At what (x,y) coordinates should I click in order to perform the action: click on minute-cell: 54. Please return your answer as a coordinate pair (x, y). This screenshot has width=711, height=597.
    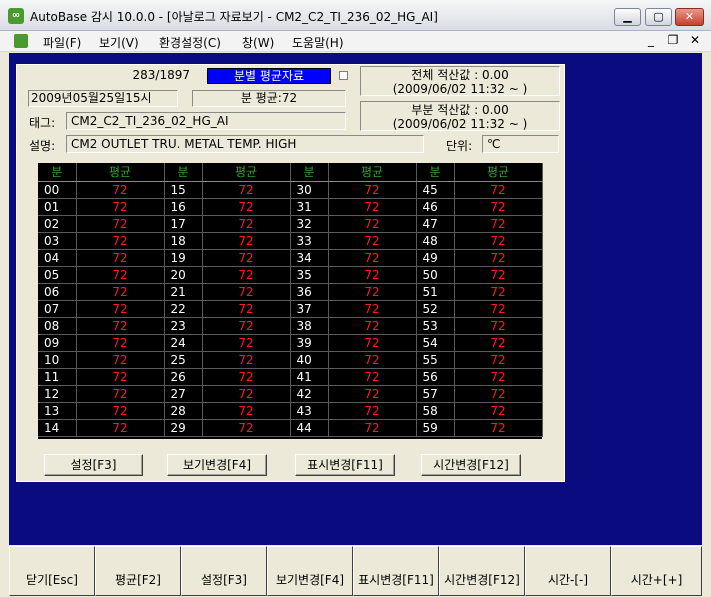
    Looking at the image, I should click on (435, 343).